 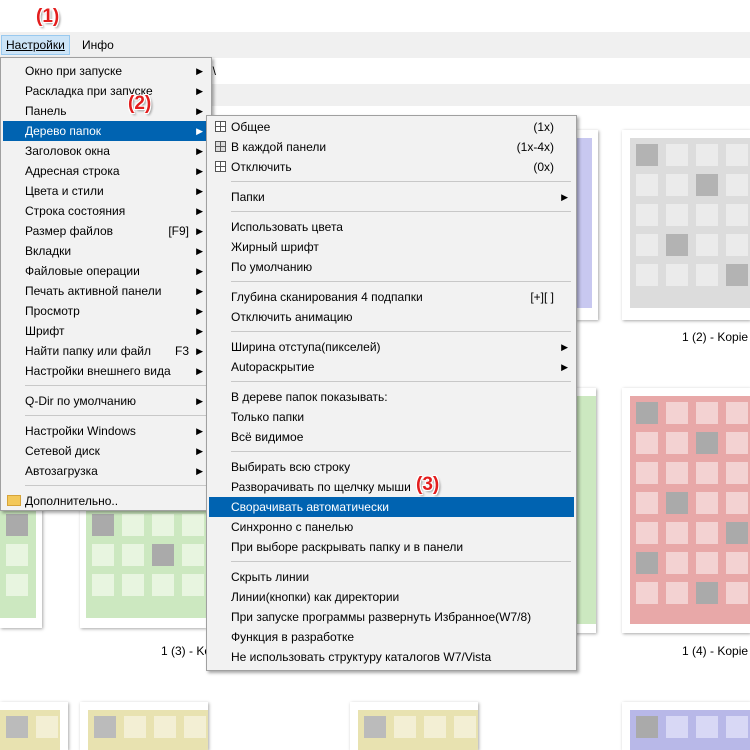 I want to click on folder-tree-menu-item: Общее (1x), so click(x=391, y=127).